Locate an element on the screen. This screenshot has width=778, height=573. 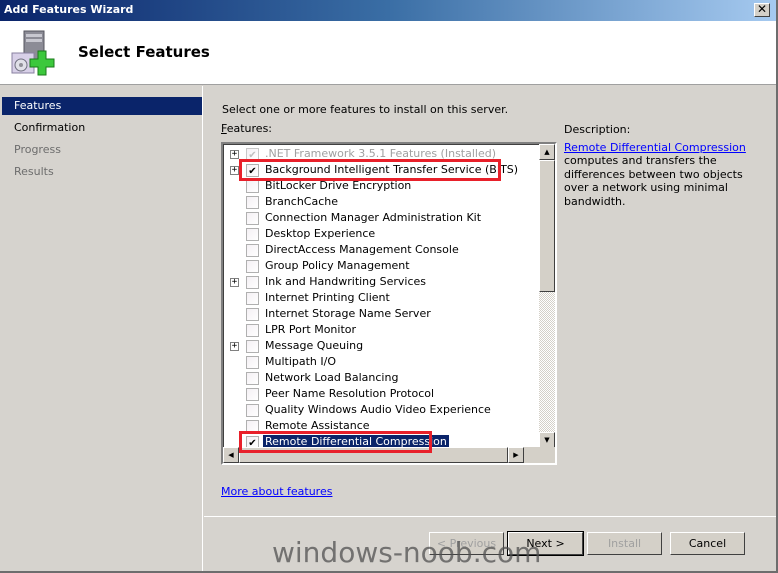
feature-row: DirectAccess Management Console is located at coordinates (381, 250).